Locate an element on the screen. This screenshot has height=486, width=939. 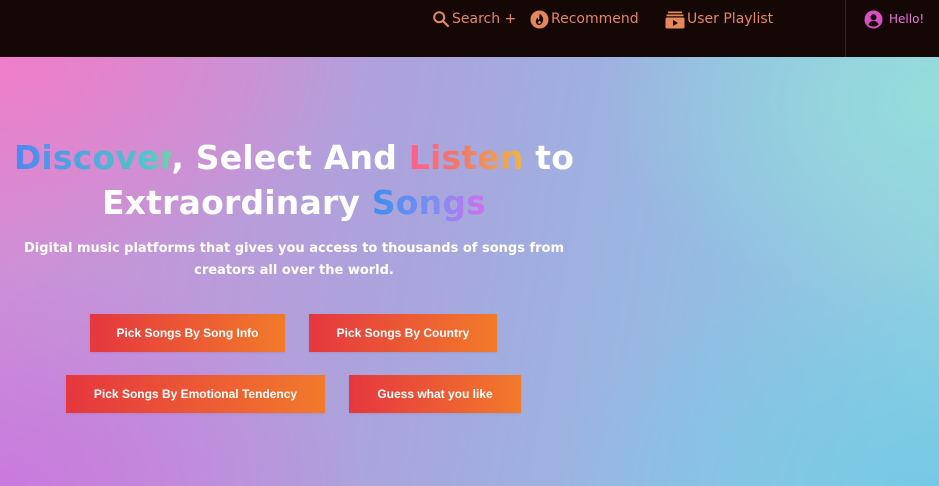
nav-user-menu: Hello! is located at coordinates (894, 19).